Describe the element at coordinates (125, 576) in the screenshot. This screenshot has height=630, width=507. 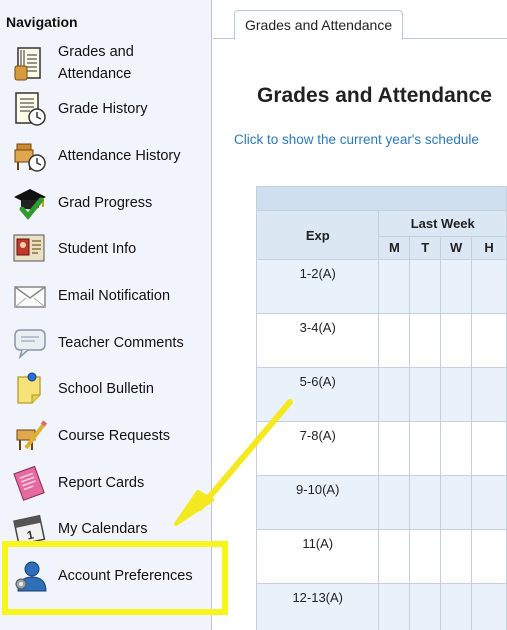
I see `nav-label-account-preferences: Account Preferences` at that location.